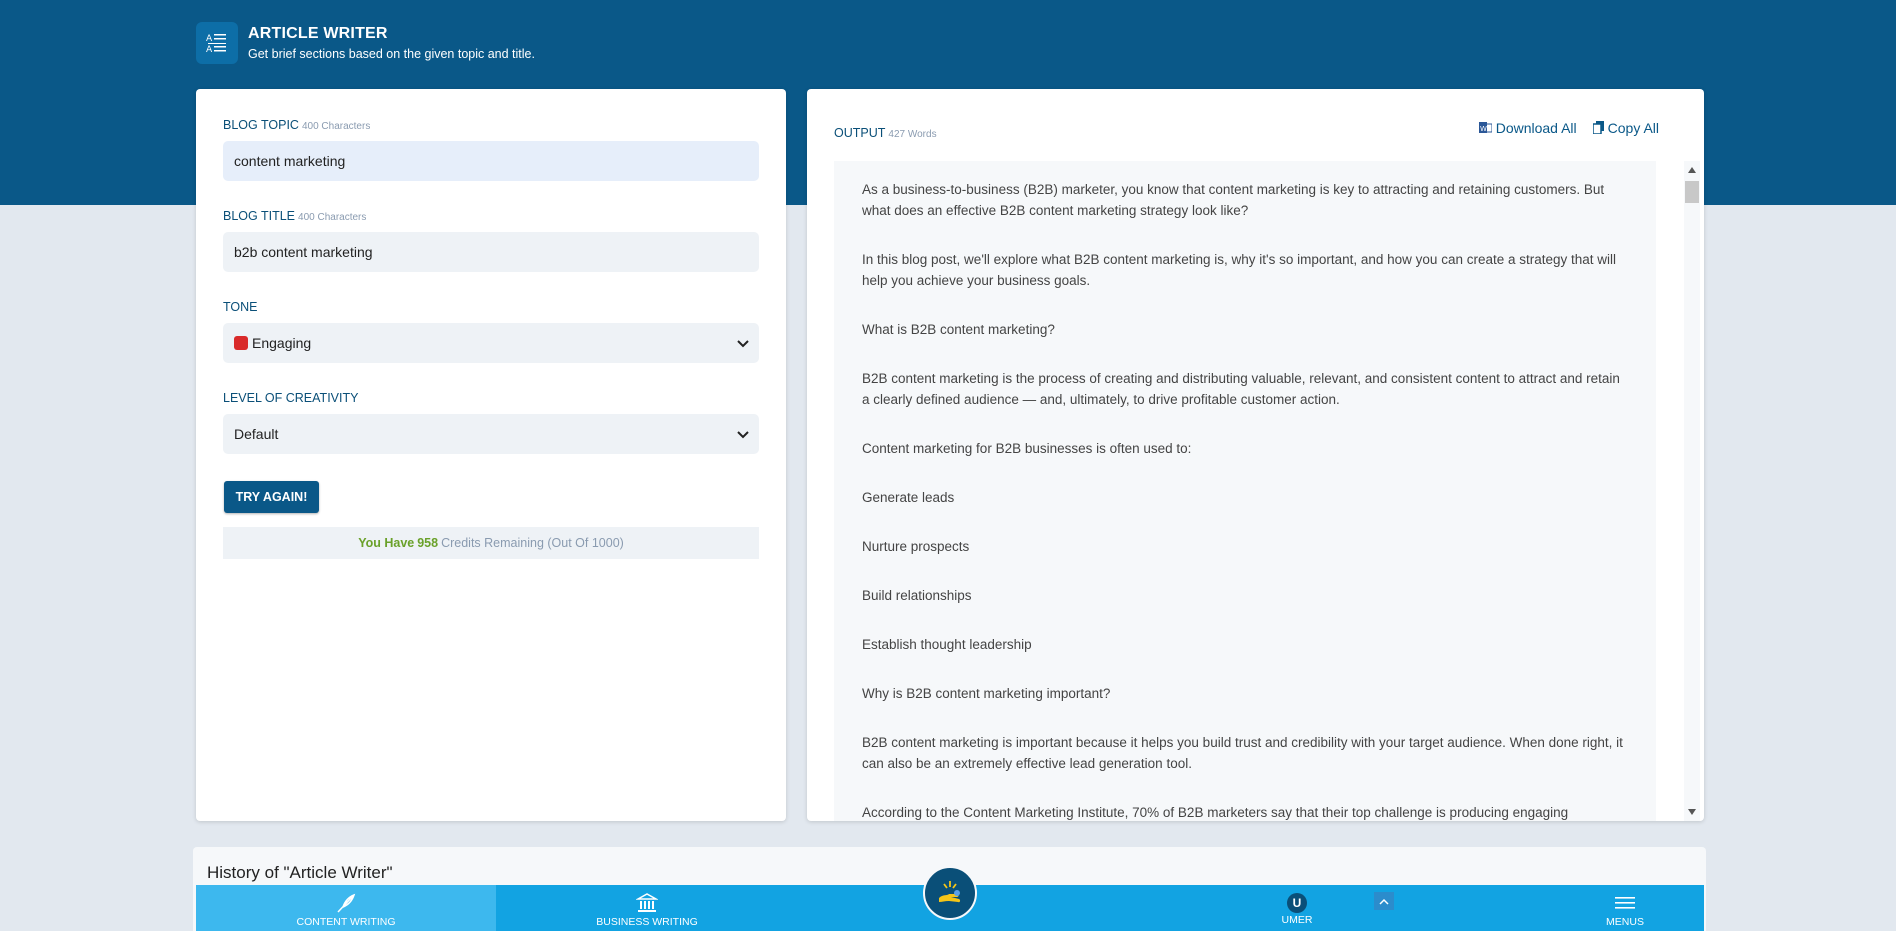 This screenshot has width=1896, height=931. Describe the element at coordinates (647, 903) in the screenshot. I see `bank-icon` at that location.